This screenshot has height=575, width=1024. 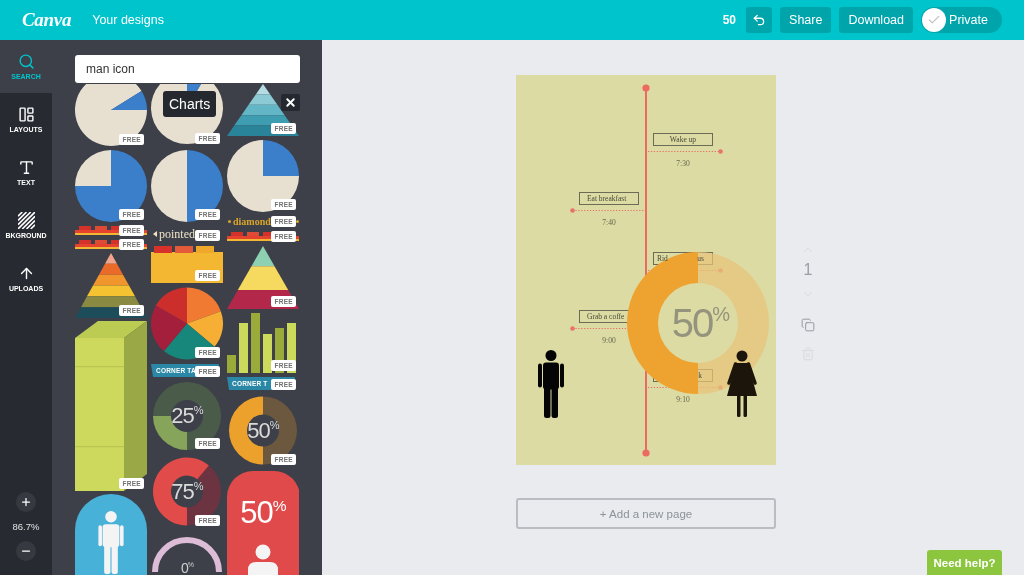 I want to click on tooltip: Charts, so click(x=190, y=104).